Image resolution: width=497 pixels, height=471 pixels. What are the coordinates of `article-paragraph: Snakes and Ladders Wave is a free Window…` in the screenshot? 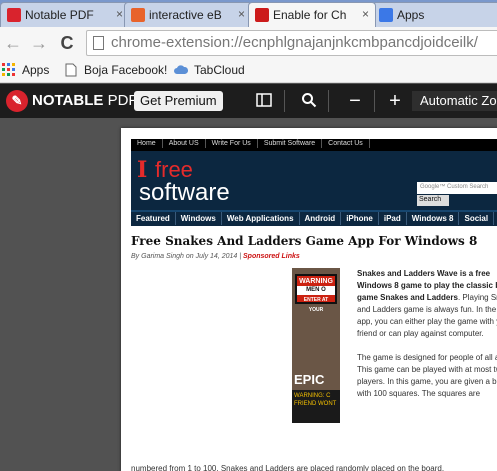 It's located at (427, 304).